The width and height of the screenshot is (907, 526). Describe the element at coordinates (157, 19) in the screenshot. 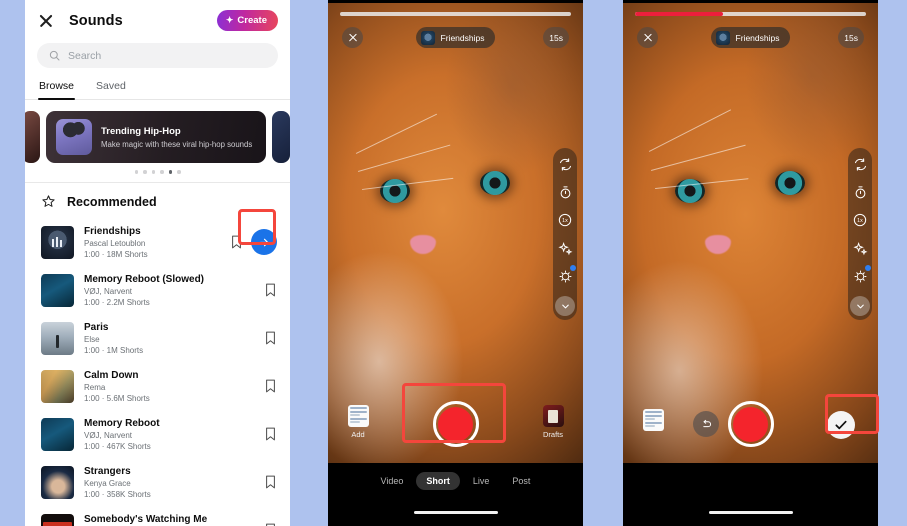

I see `sounds-header: Sounds ✦ Create` at that location.